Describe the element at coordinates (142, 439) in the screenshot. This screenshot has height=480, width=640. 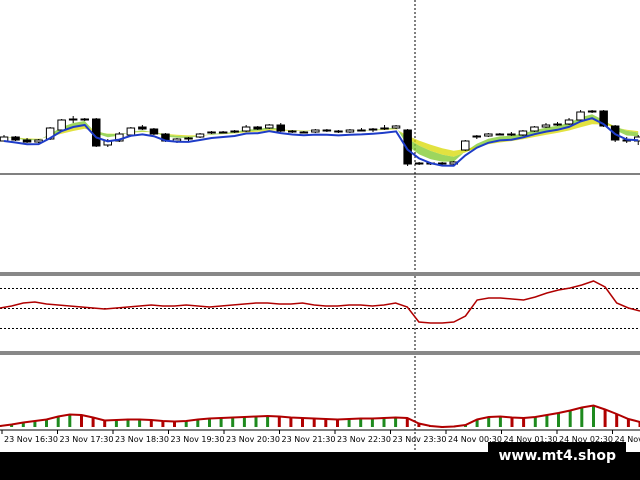
I see `time-axis-label: 23 Nov 18:30` at that location.